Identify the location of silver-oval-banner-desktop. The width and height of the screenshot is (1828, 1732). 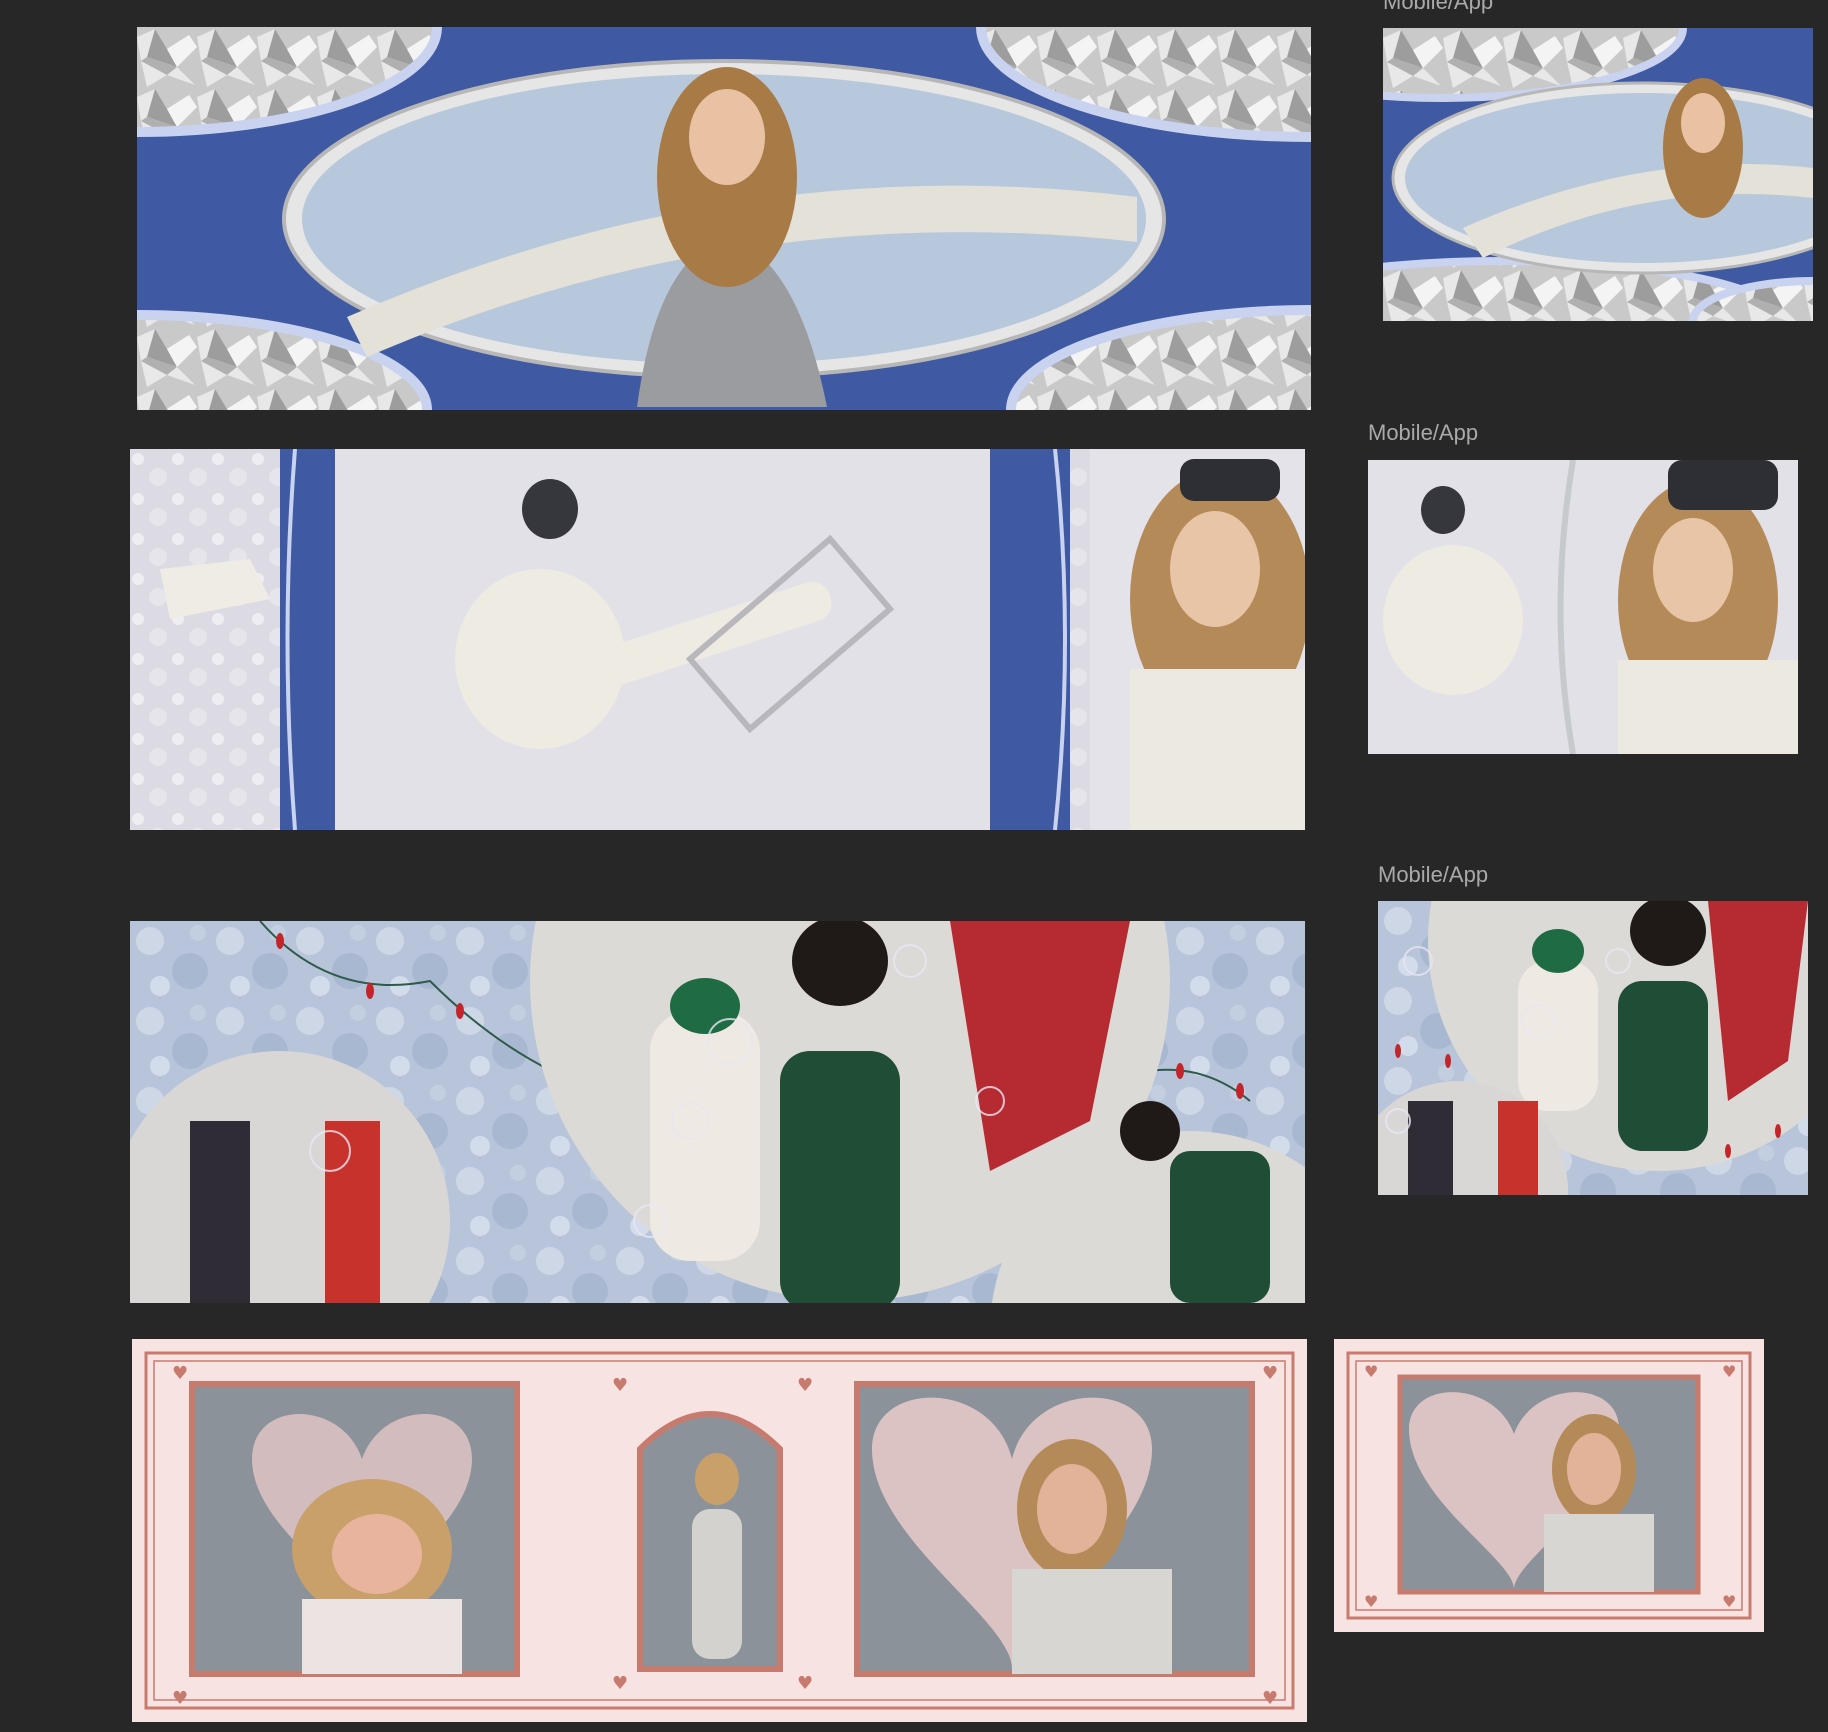
(724, 218).